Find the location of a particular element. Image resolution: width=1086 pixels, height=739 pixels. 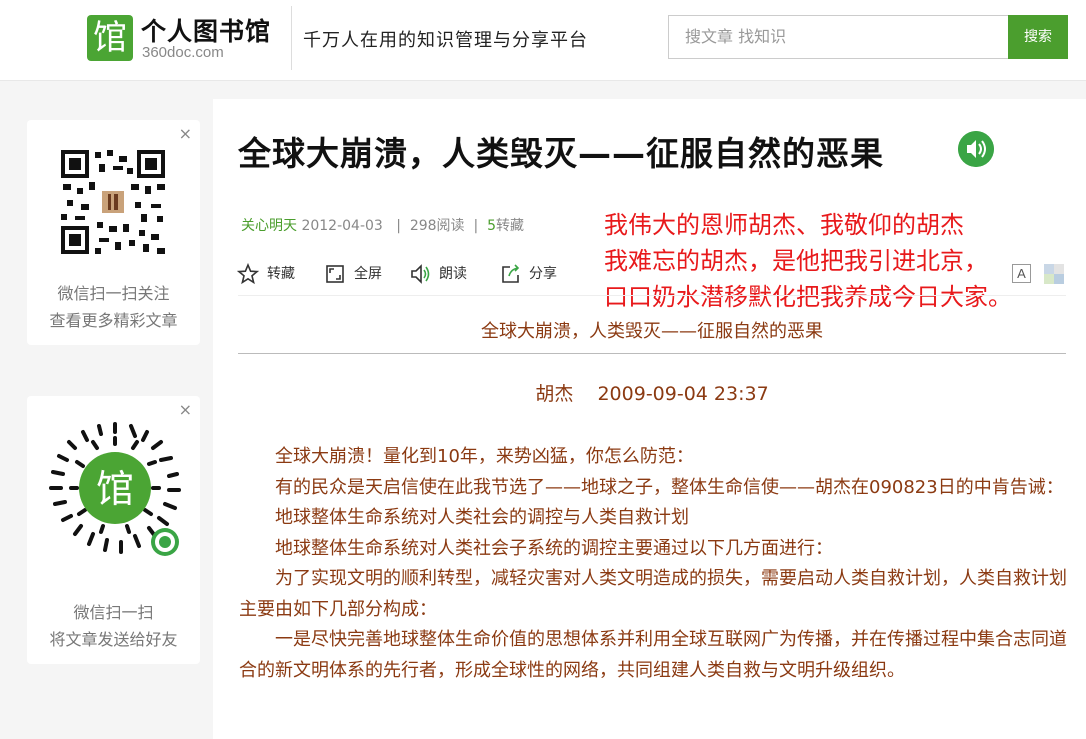

mini-program-code-icon: 馆 is located at coordinates (115, 489).